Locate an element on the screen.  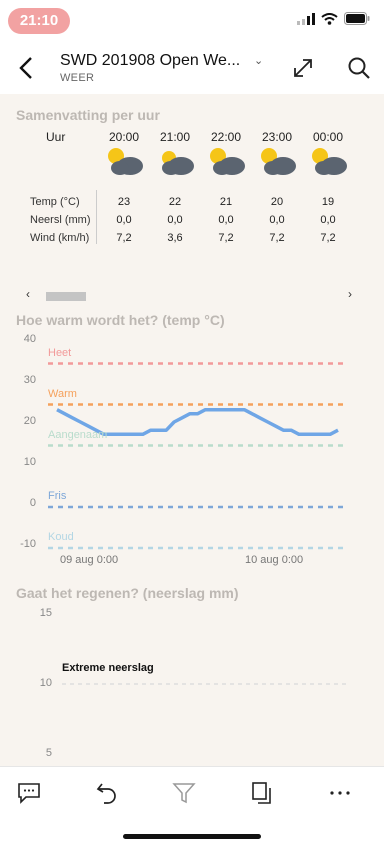
y-tick-label: 40 is located at coordinates (29, 339).